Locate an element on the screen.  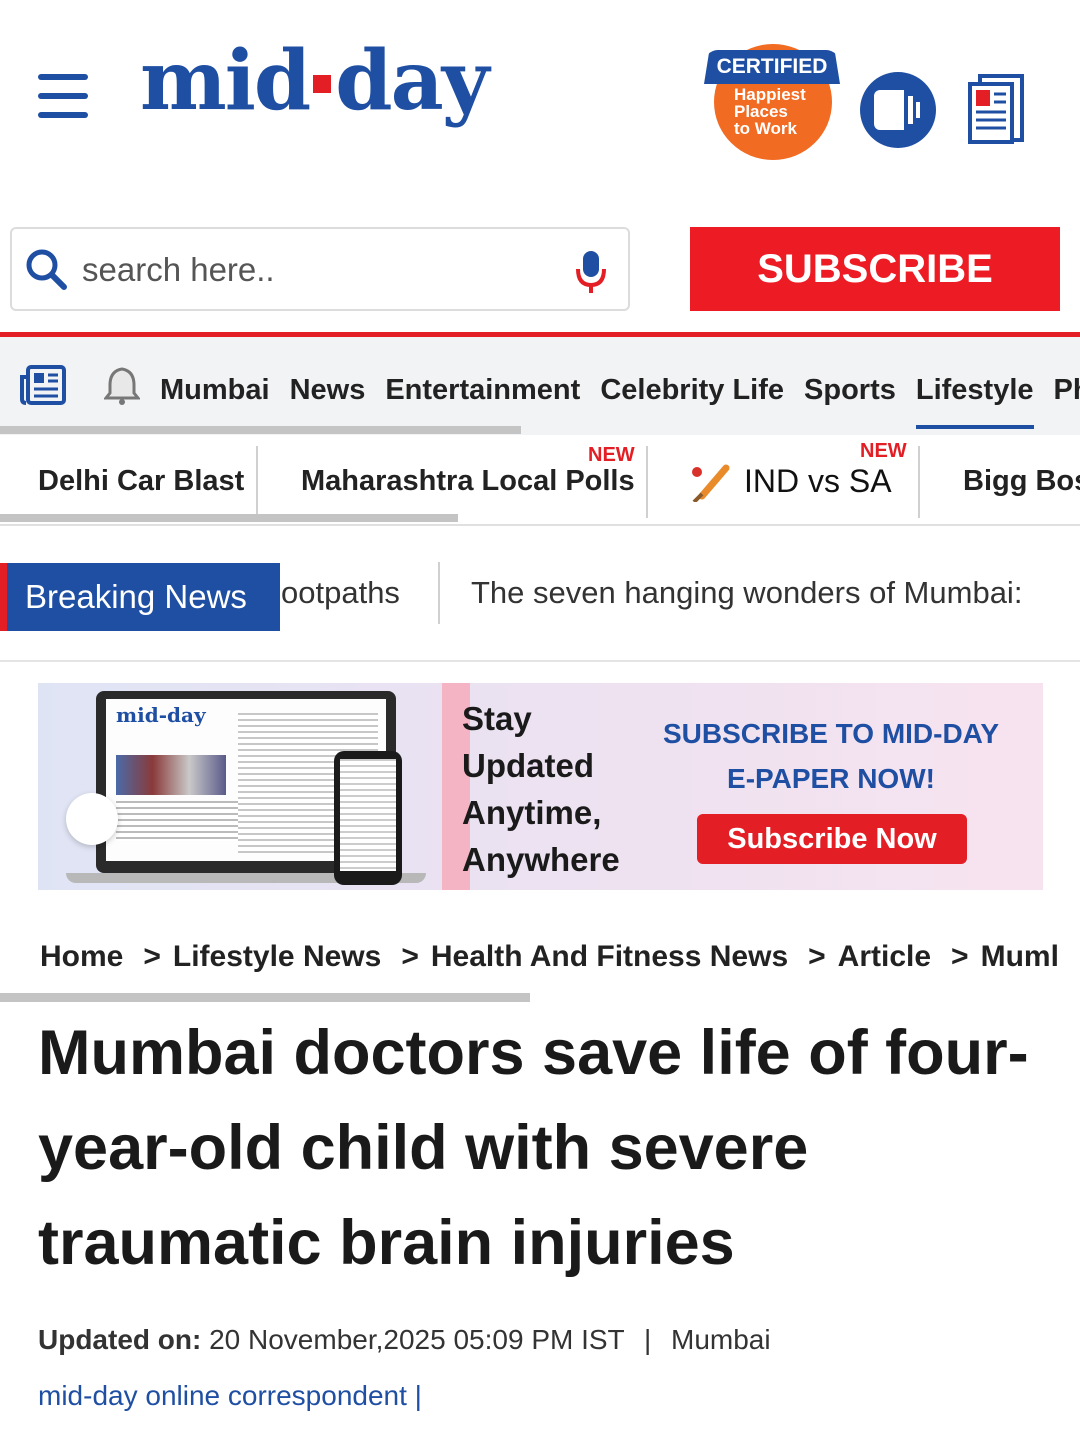
trend-bigg-boss: Bigg Bos is located at coordinates (1021, 478).